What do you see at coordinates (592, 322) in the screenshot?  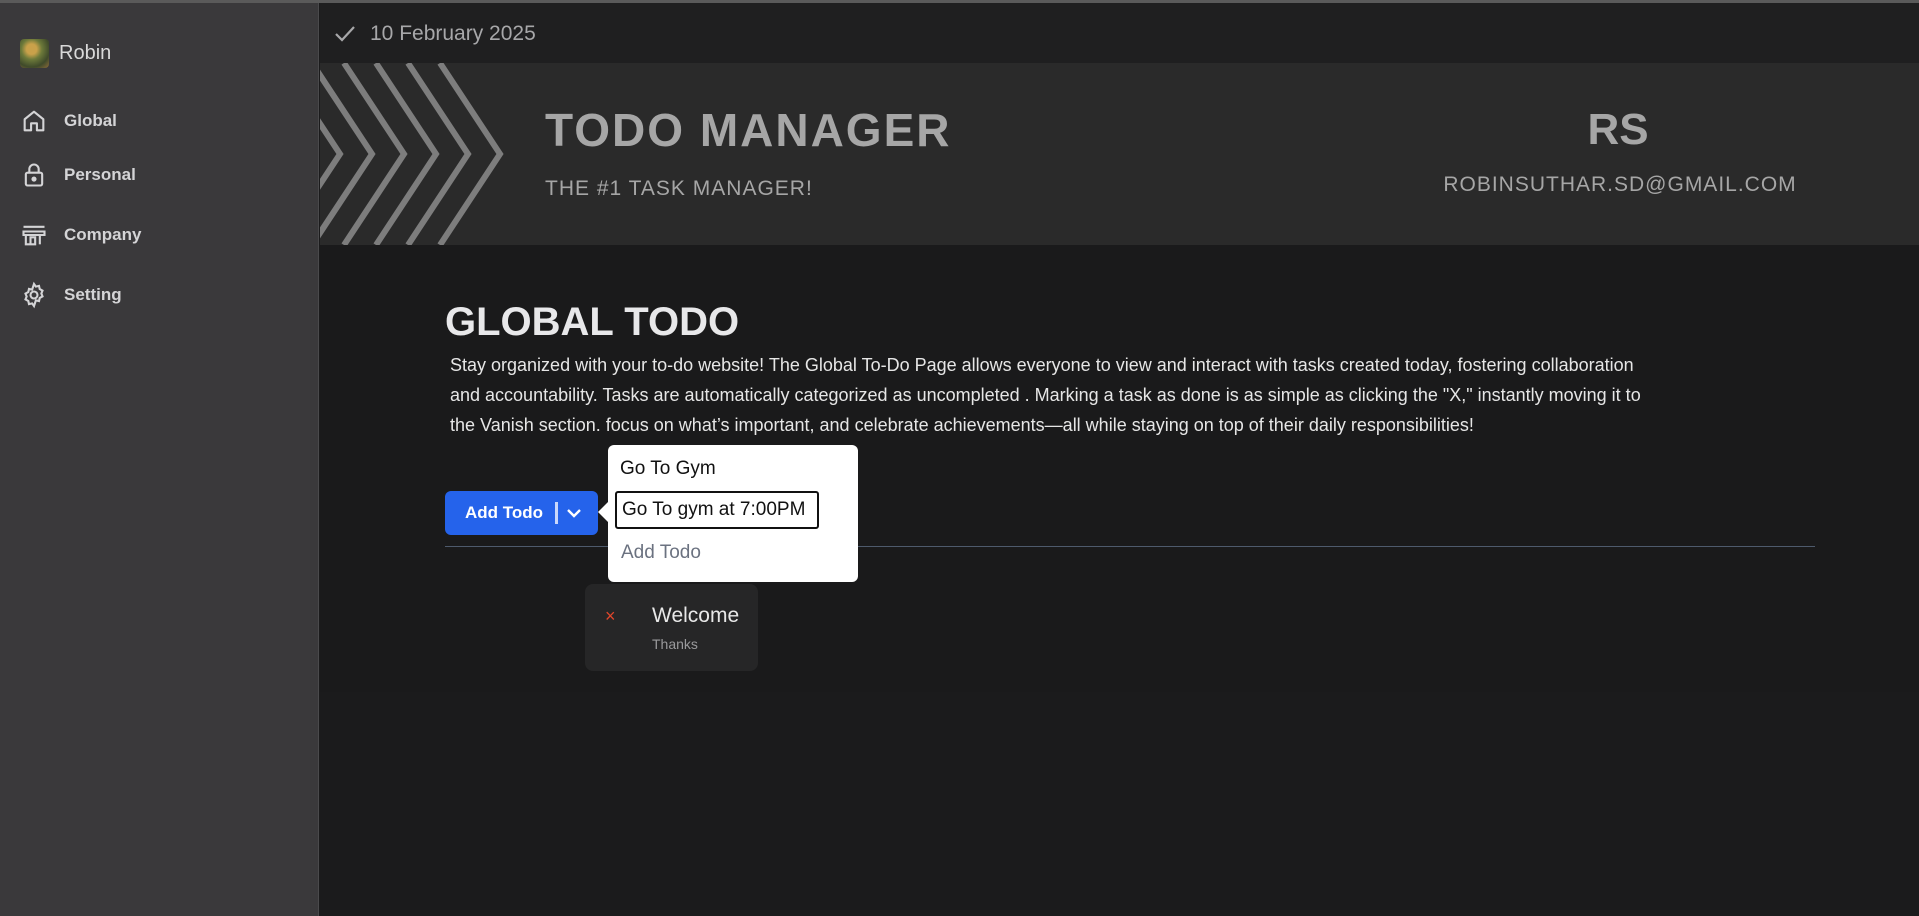 I see `page-title: GLOBAL TODO` at bounding box center [592, 322].